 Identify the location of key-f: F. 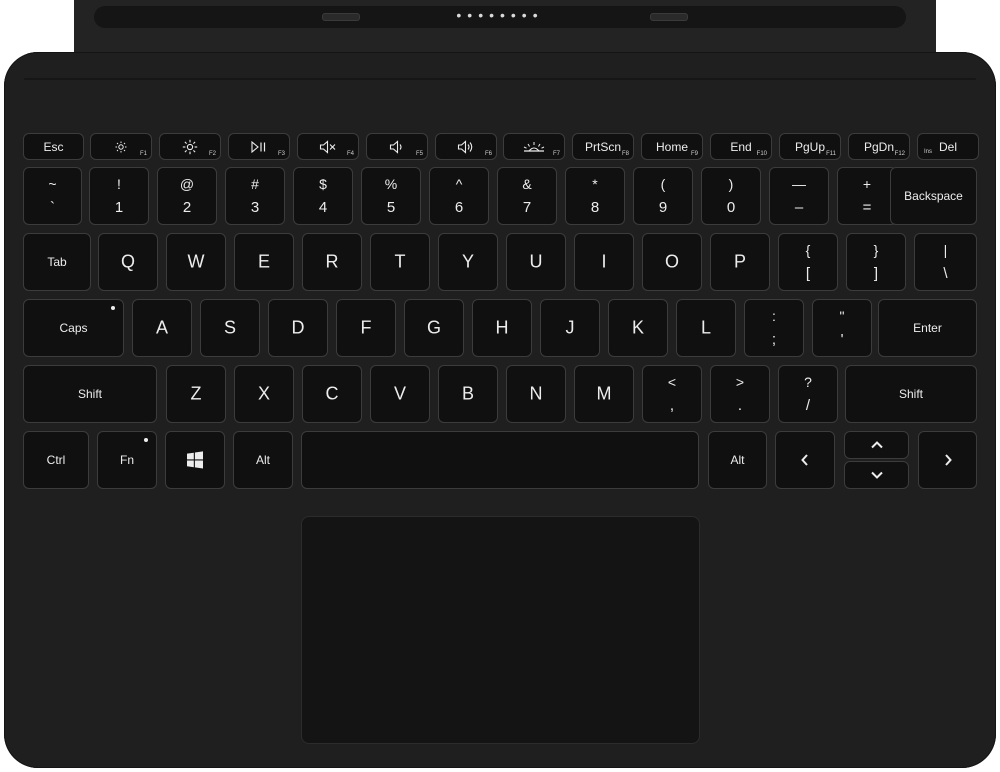
(366, 328).